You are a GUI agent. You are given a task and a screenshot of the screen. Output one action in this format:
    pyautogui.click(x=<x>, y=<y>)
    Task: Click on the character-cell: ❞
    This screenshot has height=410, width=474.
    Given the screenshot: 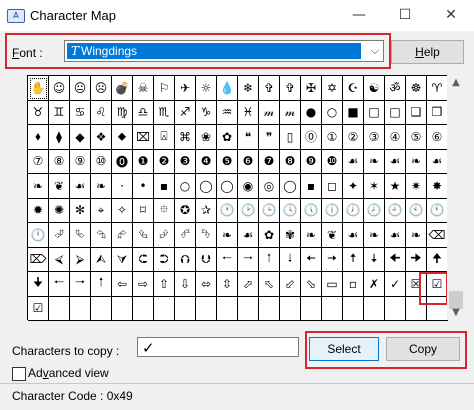 What is the action you would take?
    pyautogui.click(x=269, y=137)
    